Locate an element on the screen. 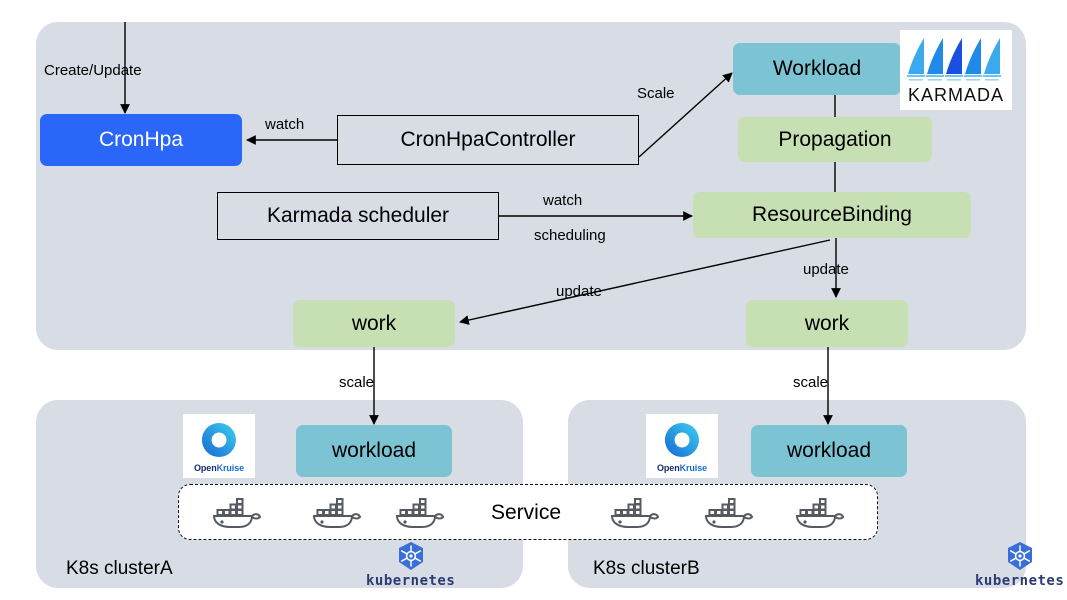 The width and height of the screenshot is (1067, 600). node-karmada-scheduler: Karmada scheduler is located at coordinates (358, 216).